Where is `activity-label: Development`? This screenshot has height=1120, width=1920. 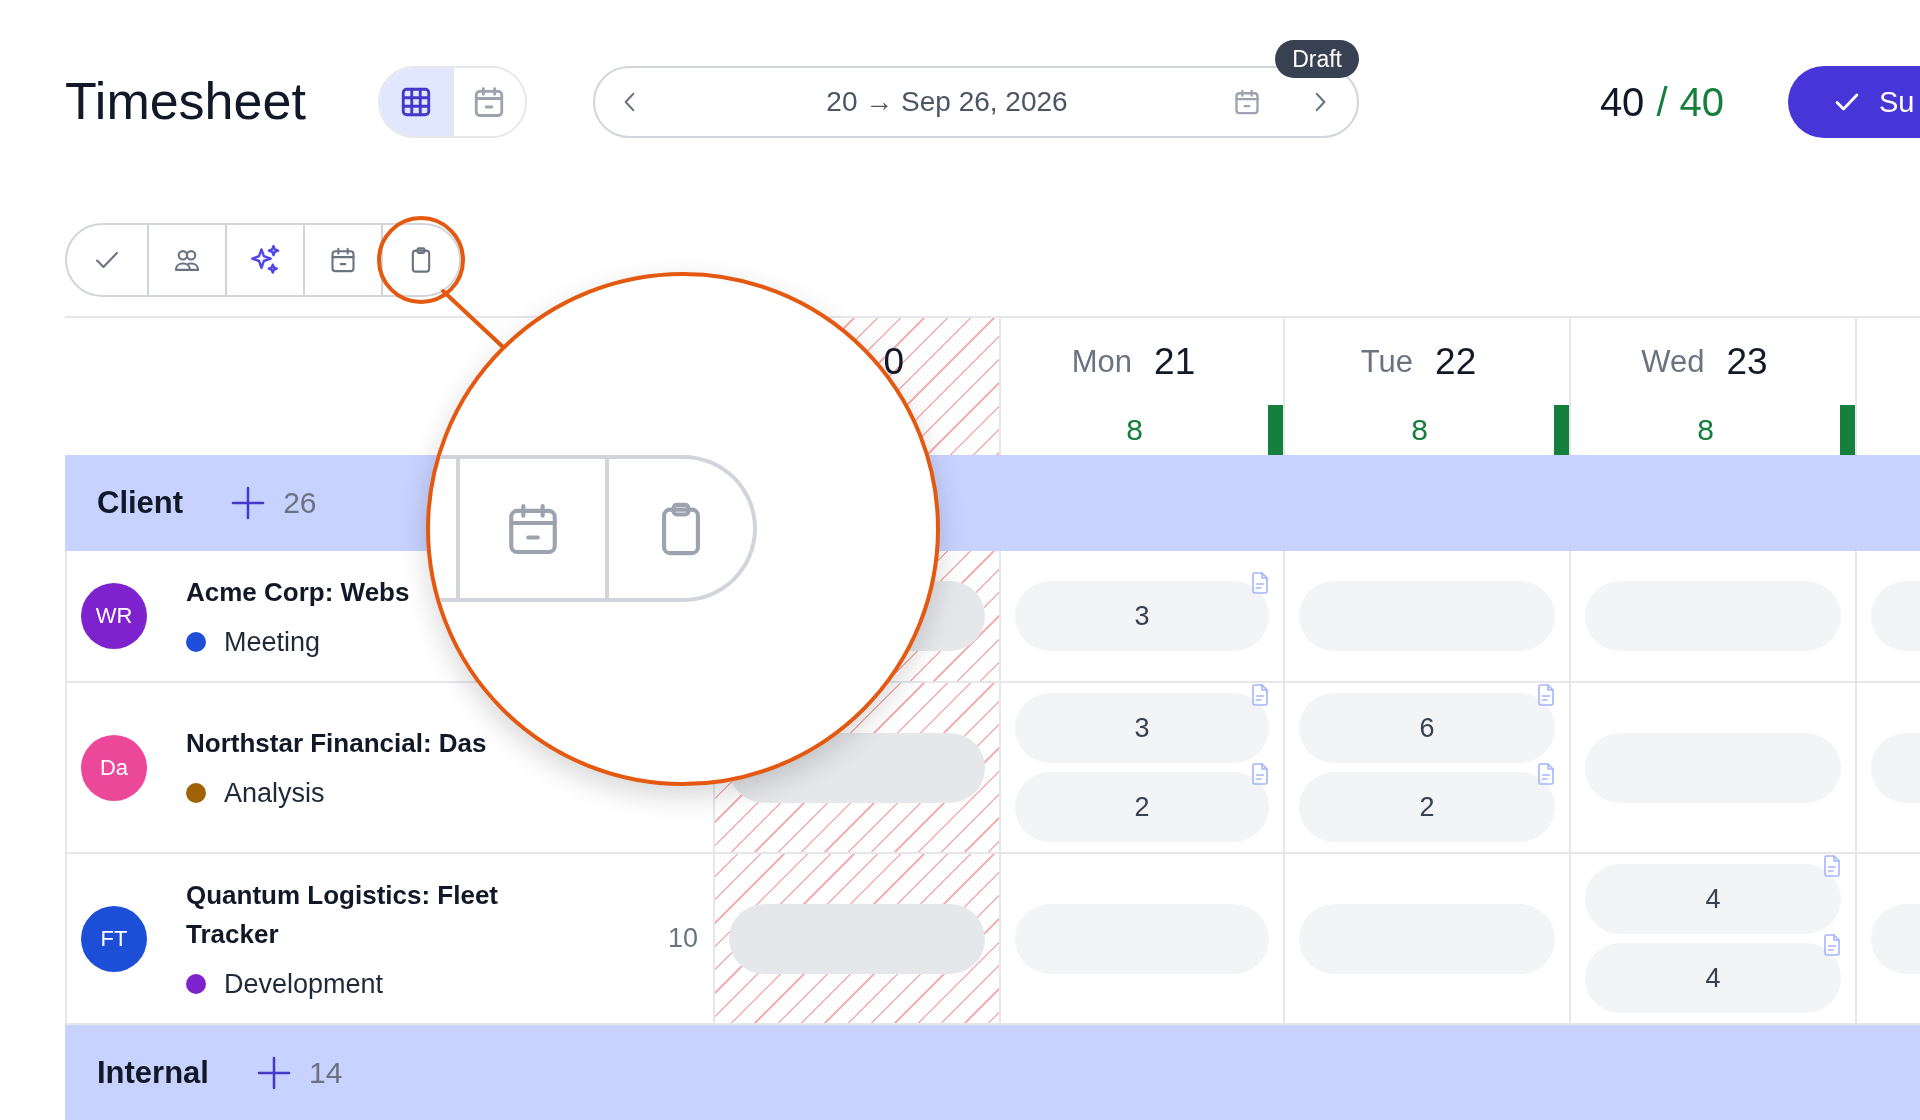 activity-label: Development is located at coordinates (304, 984).